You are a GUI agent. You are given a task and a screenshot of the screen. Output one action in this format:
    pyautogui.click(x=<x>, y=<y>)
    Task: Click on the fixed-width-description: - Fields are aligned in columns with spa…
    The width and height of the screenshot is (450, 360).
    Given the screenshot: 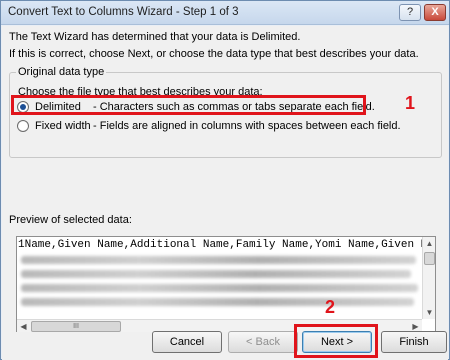 What is the action you would take?
    pyautogui.click(x=247, y=126)
    